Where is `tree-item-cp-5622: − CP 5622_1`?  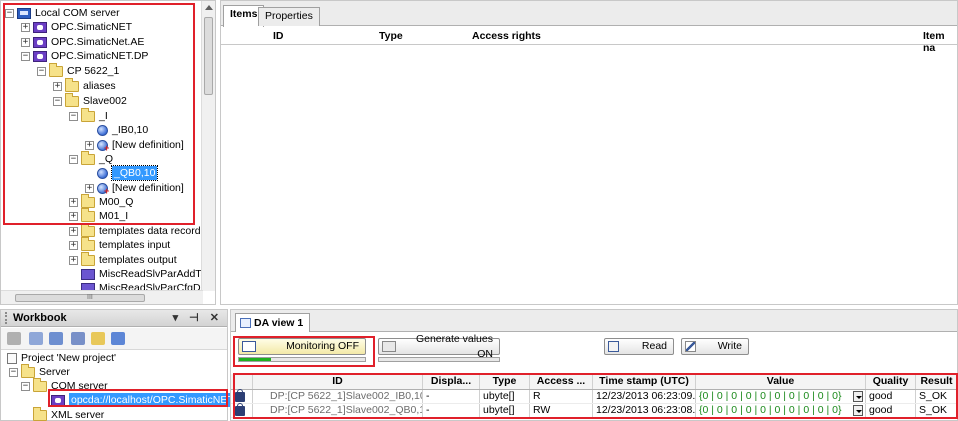 tree-item-cp-5622: − CP 5622_1 is located at coordinates (78, 70).